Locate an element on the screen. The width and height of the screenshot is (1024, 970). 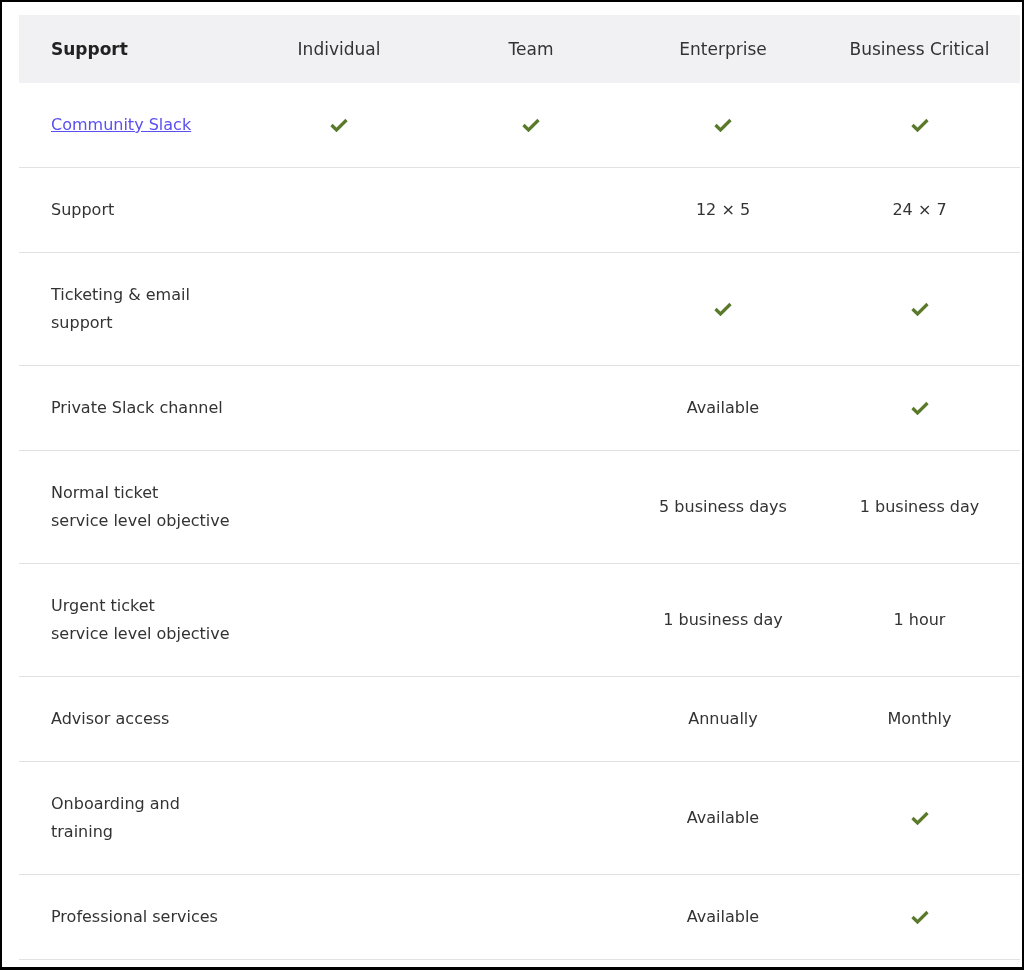
row-label: Normal ticket service level objective is located at coordinates (140, 507).